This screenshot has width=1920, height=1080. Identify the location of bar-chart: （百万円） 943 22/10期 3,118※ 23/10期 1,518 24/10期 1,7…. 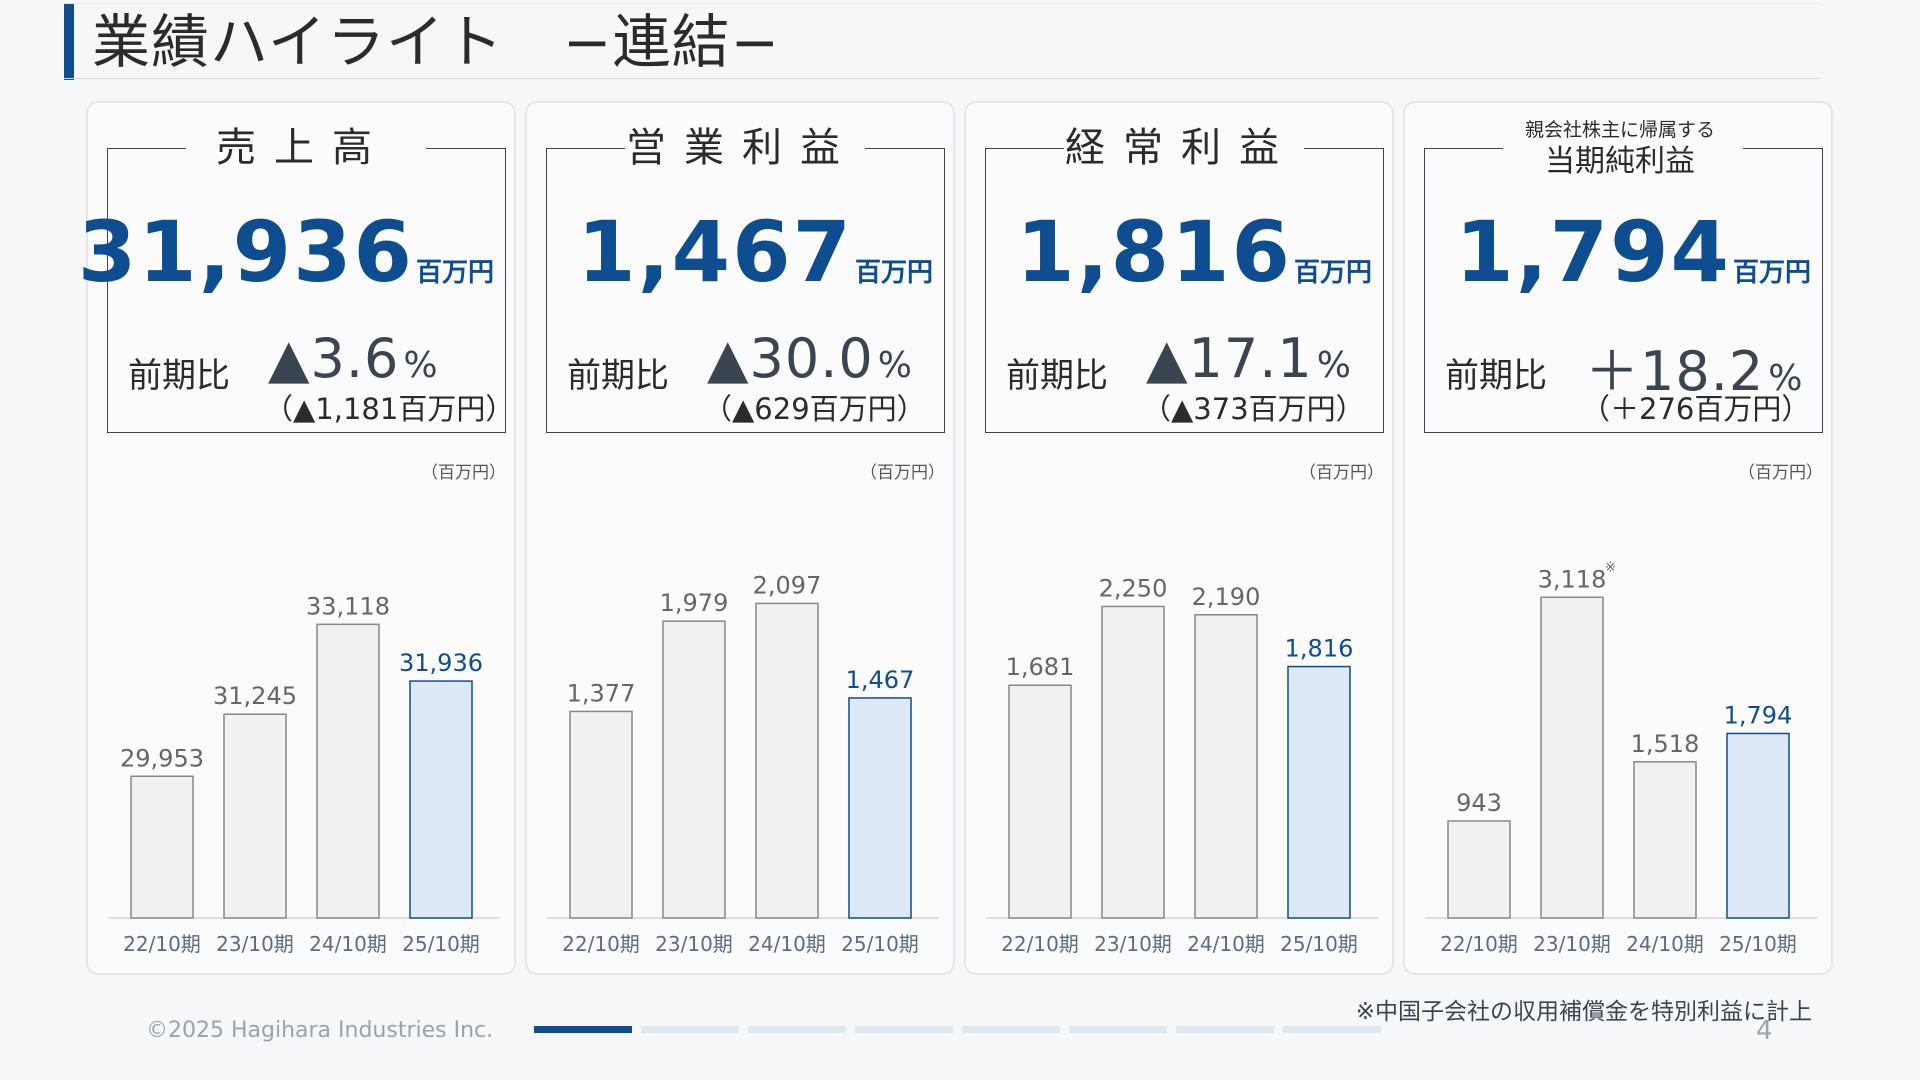
(1624, 709).